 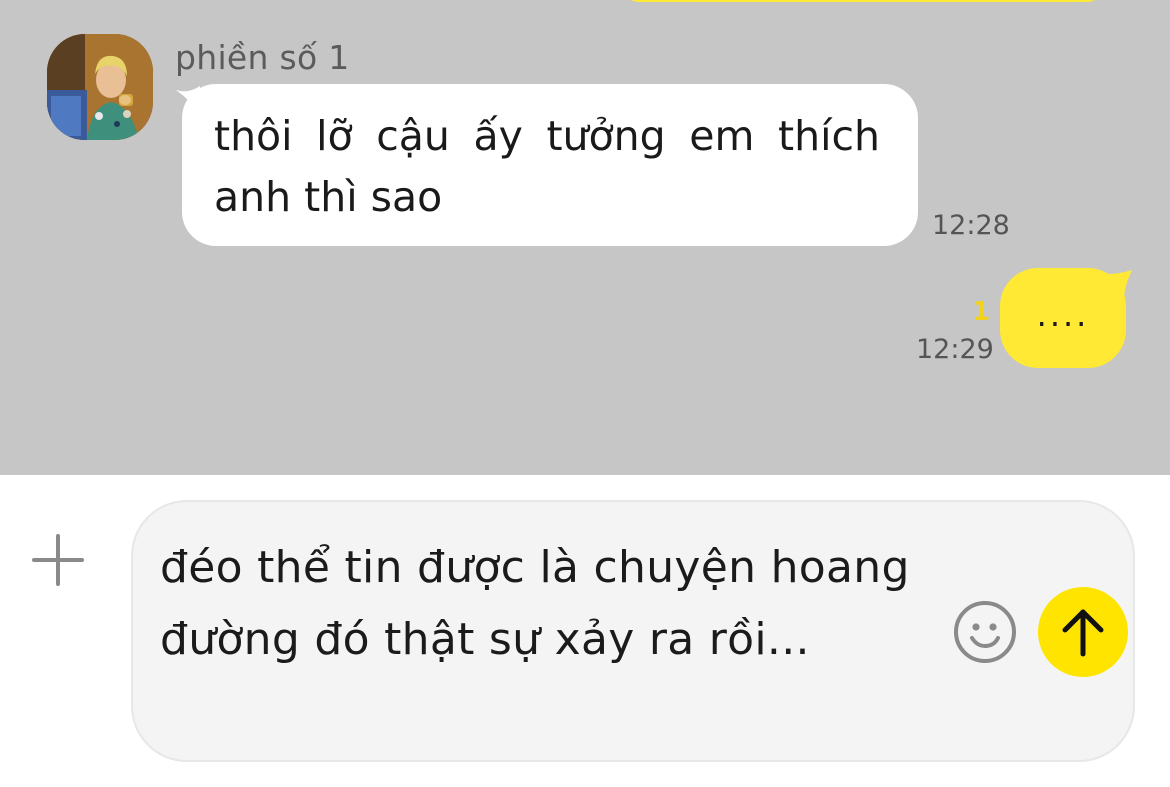 What do you see at coordinates (100, 87) in the screenshot?
I see `sender-avatar` at bounding box center [100, 87].